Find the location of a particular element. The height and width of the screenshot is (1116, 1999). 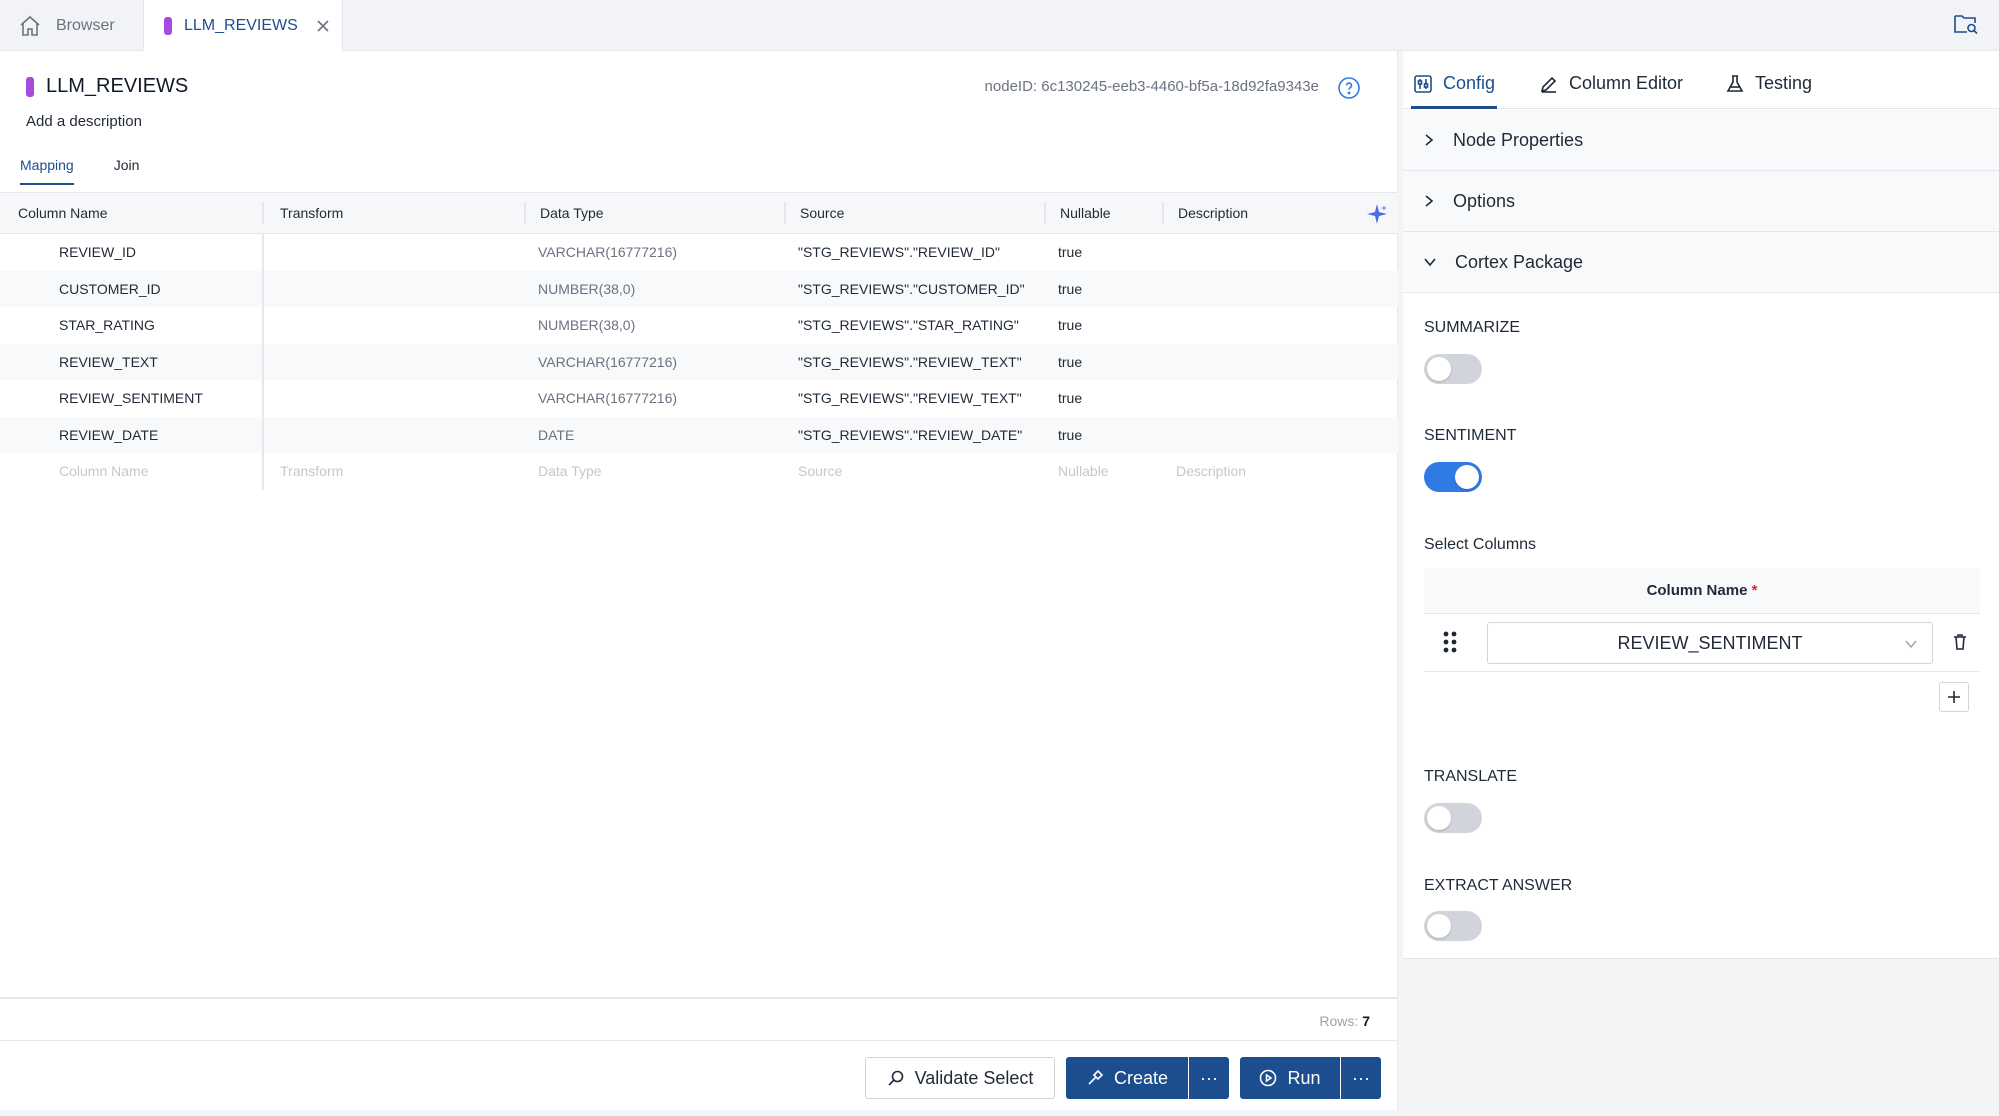

tab-browser: Browser is located at coordinates (66, 25).